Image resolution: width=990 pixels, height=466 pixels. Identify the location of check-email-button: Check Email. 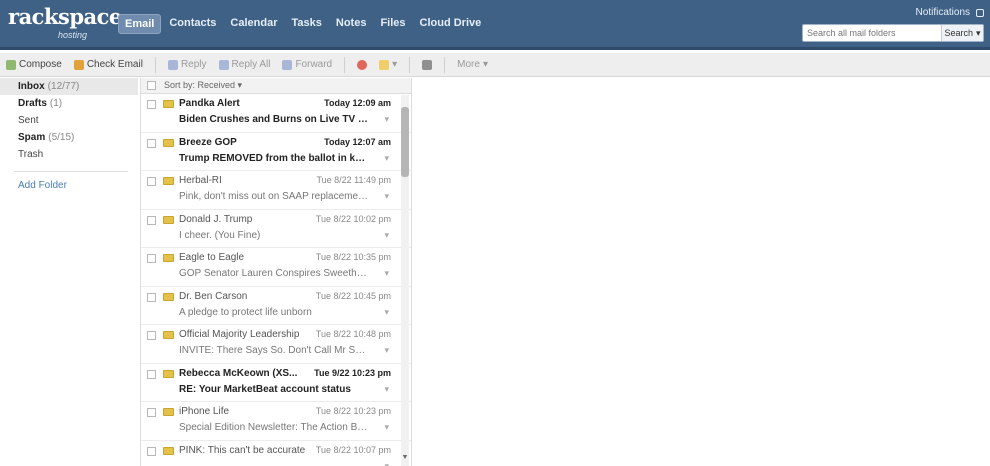
(108, 64).